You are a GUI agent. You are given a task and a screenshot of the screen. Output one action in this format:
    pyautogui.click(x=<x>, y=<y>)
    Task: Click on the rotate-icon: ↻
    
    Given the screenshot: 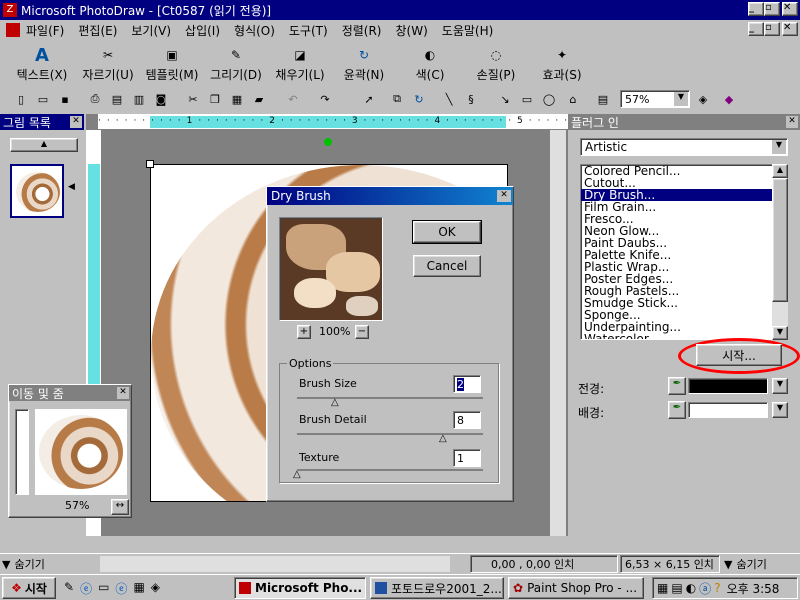 What is the action you would take?
    pyautogui.click(x=419, y=99)
    